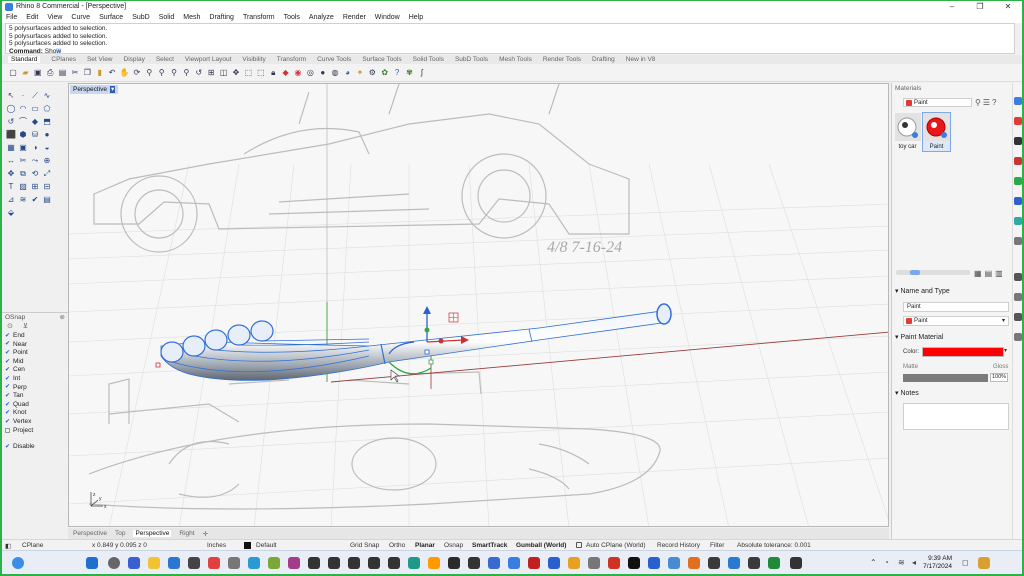  What do you see at coordinates (247, 545) in the screenshot?
I see `layer-color-swatch` at bounding box center [247, 545].